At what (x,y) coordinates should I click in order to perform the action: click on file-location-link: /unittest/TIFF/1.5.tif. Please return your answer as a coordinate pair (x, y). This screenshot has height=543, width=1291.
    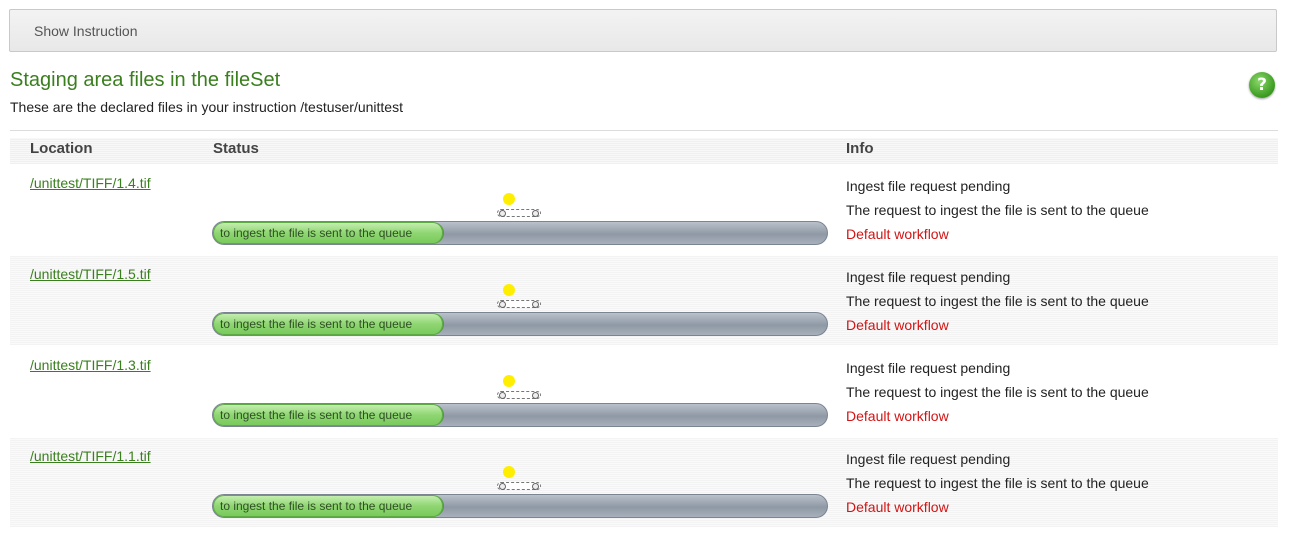
    Looking at the image, I should click on (90, 274).